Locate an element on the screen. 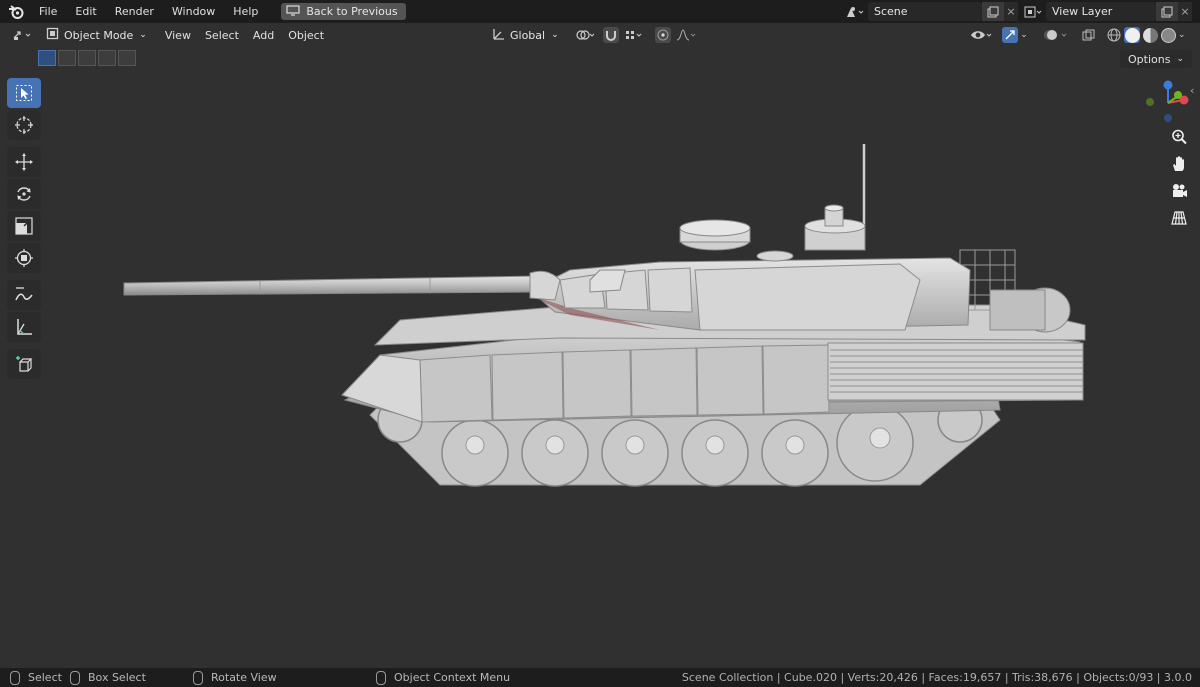 The image size is (1200, 687). scene-icon is located at coordinates (855, 12).